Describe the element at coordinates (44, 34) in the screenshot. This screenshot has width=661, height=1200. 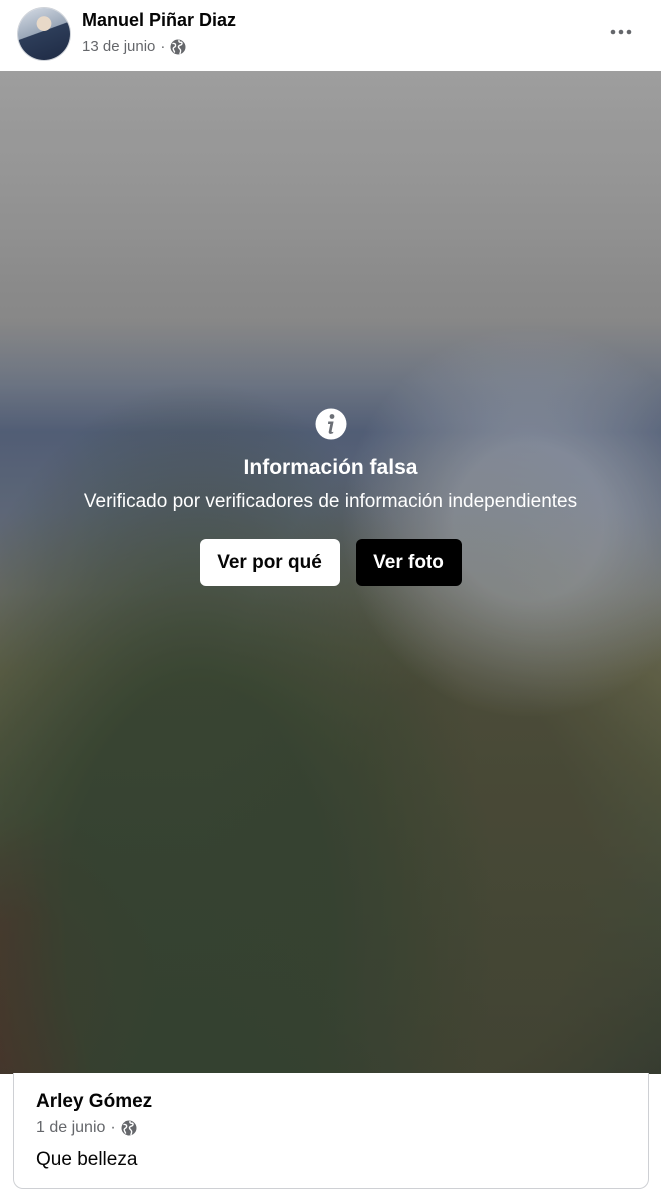
I see `author-avatar` at that location.